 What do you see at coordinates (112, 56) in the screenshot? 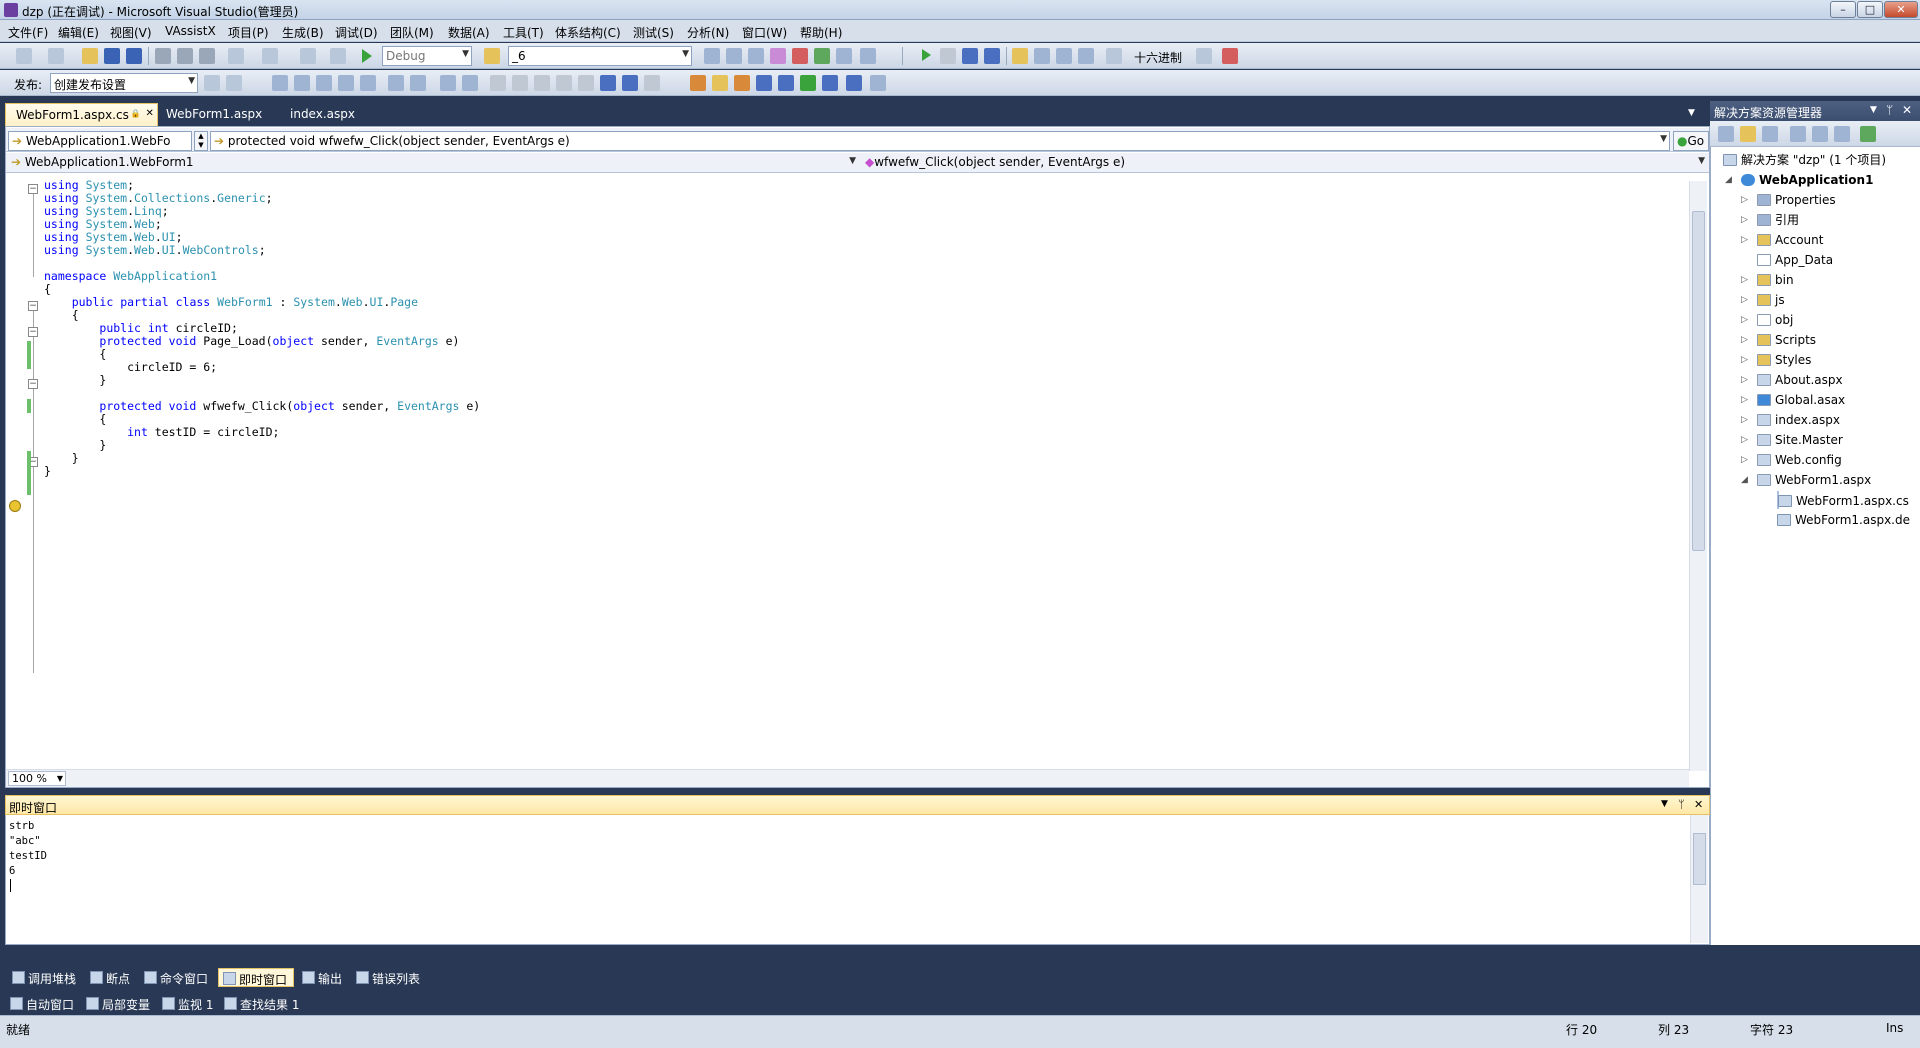
I see `save-icon` at bounding box center [112, 56].